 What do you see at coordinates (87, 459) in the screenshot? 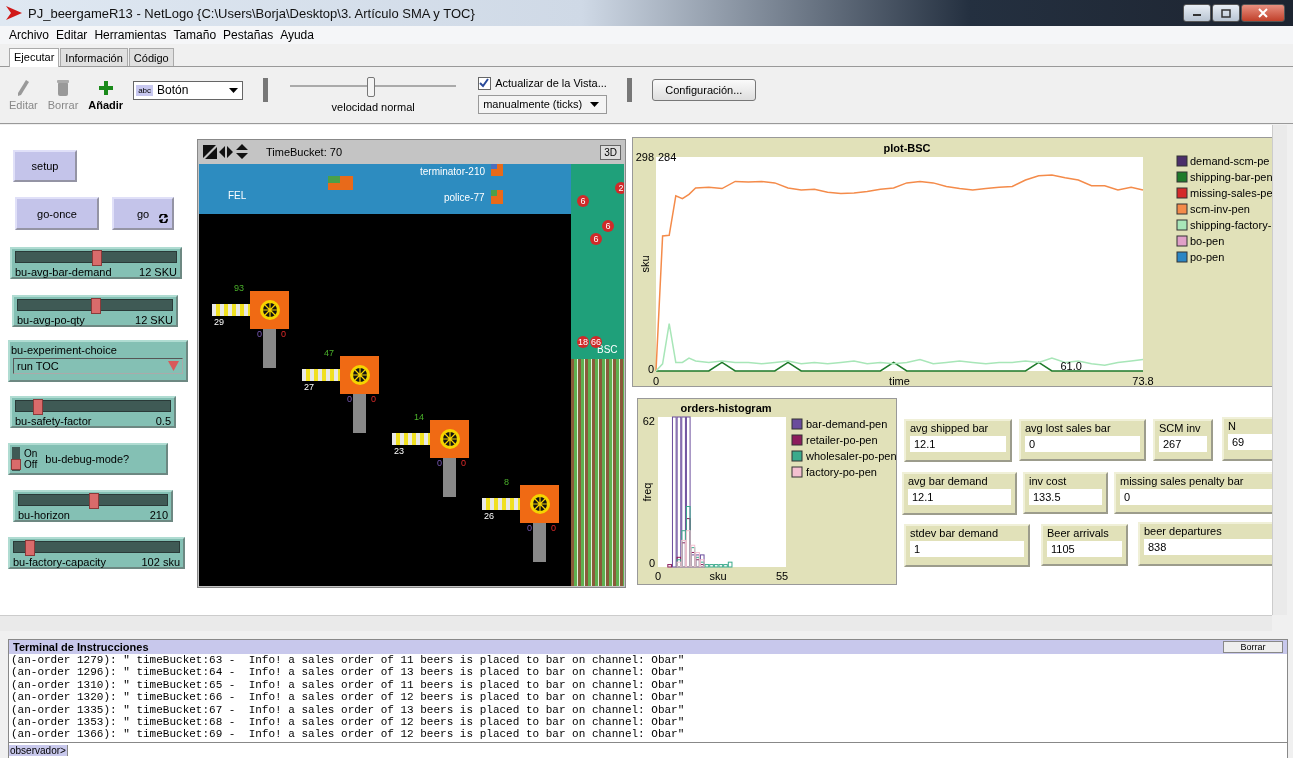
I see `switch-label: bu-debug-mode?` at bounding box center [87, 459].